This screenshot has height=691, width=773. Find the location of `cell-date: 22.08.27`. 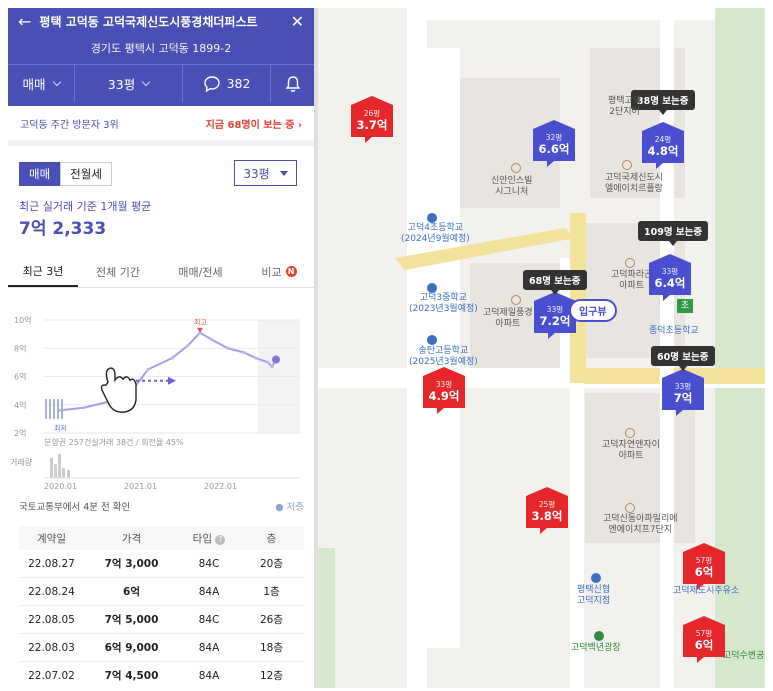

cell-date: 22.08.27 is located at coordinates (51, 563).